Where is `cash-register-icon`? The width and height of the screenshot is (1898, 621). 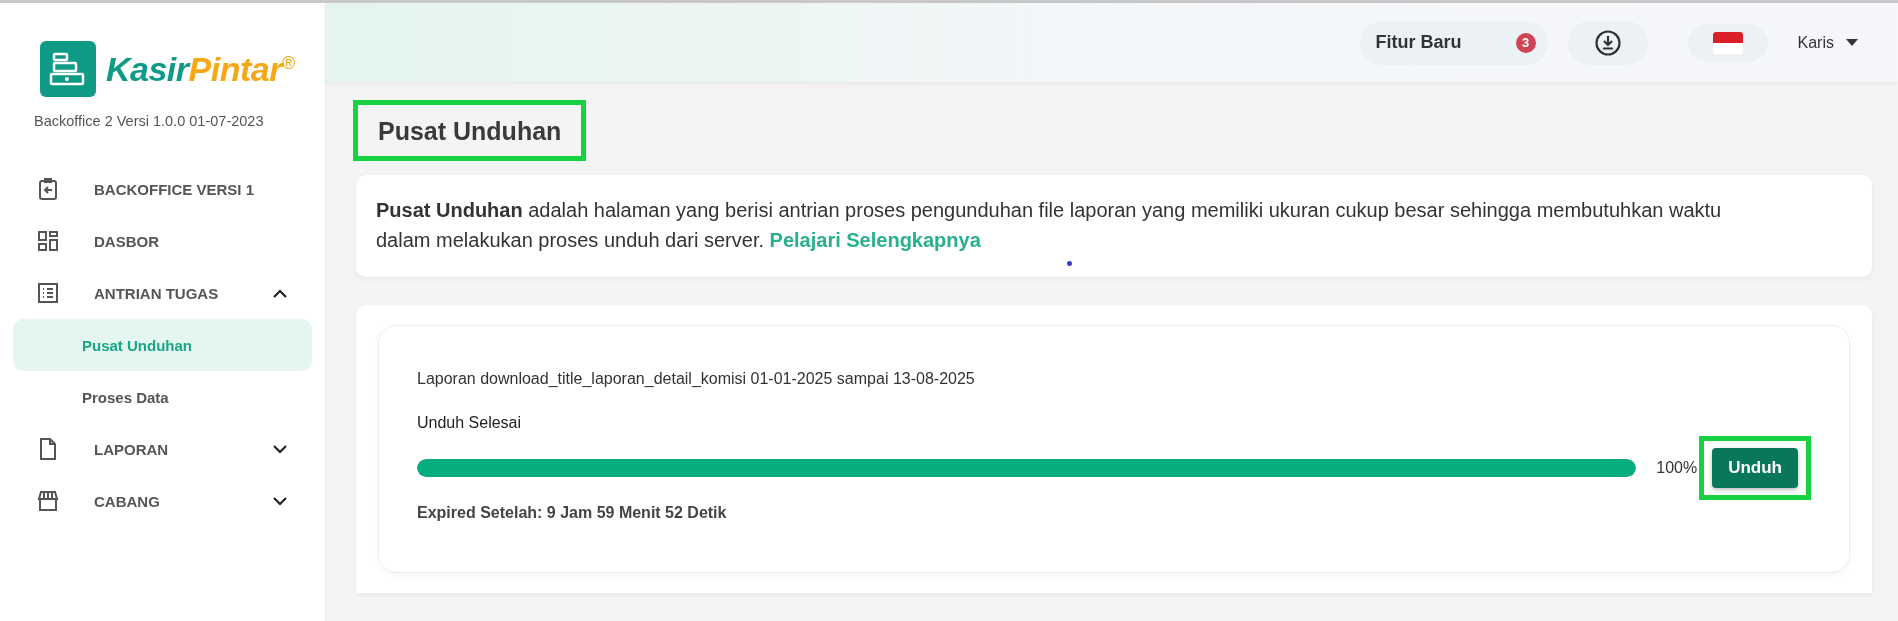
cash-register-icon is located at coordinates (68, 69).